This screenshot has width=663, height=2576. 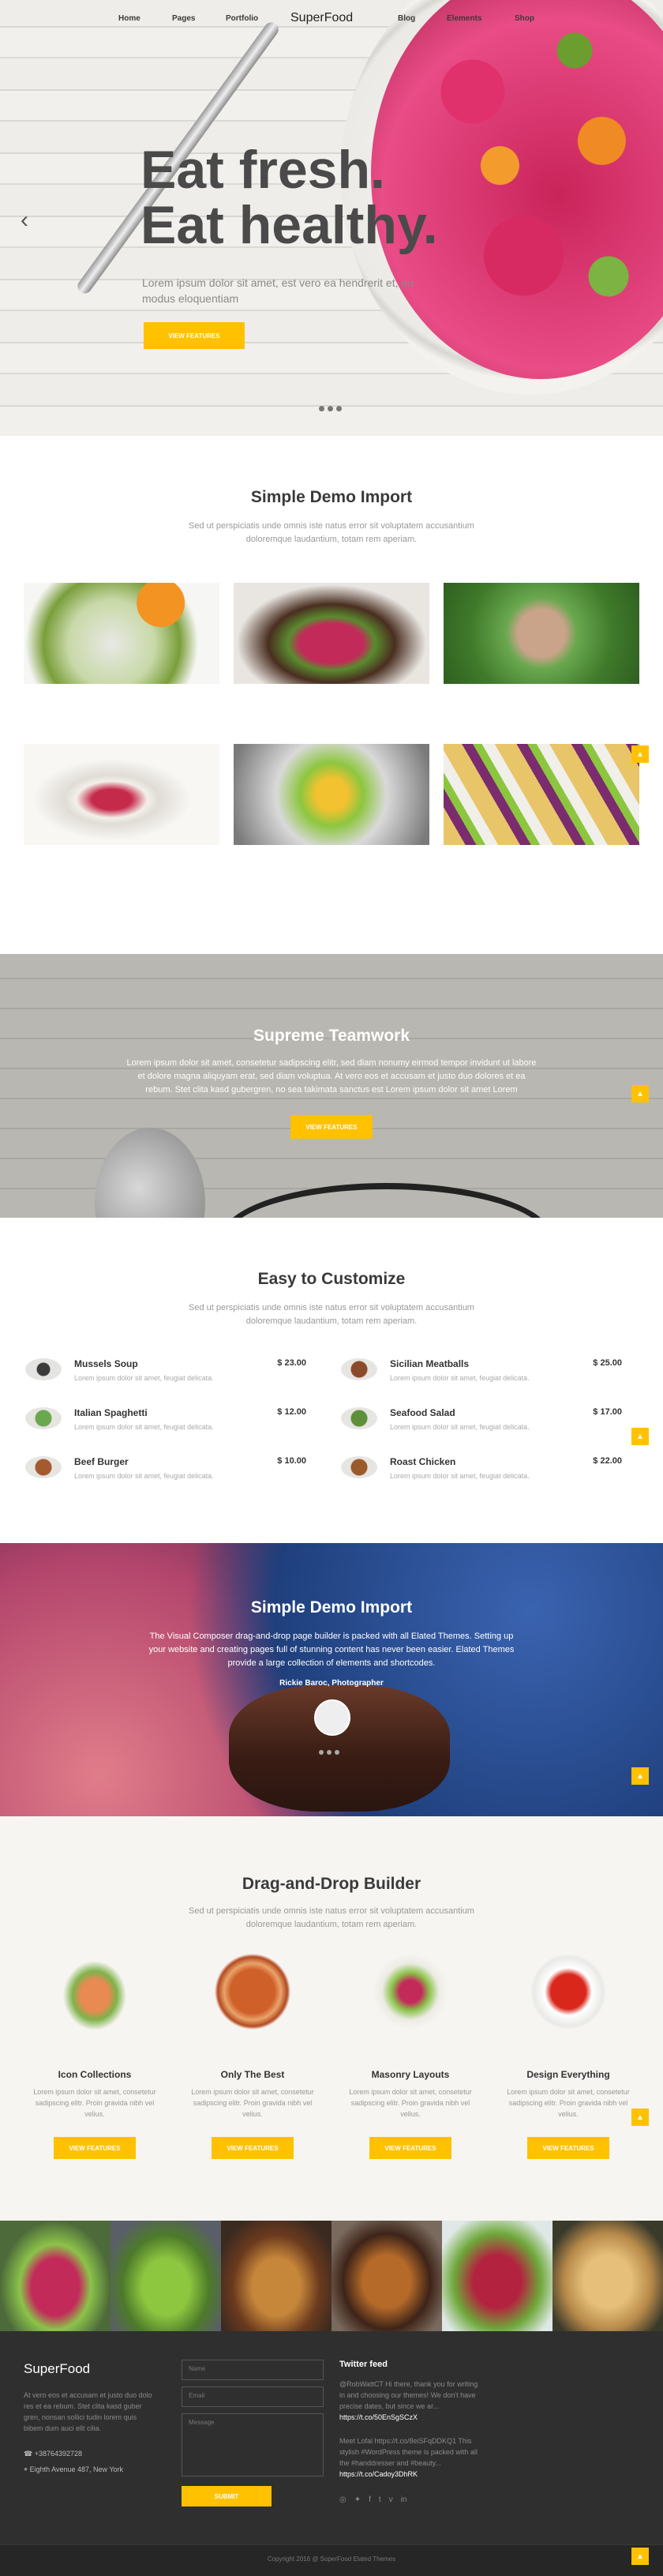 I want to click on footer-email-field: Email, so click(x=253, y=2396).